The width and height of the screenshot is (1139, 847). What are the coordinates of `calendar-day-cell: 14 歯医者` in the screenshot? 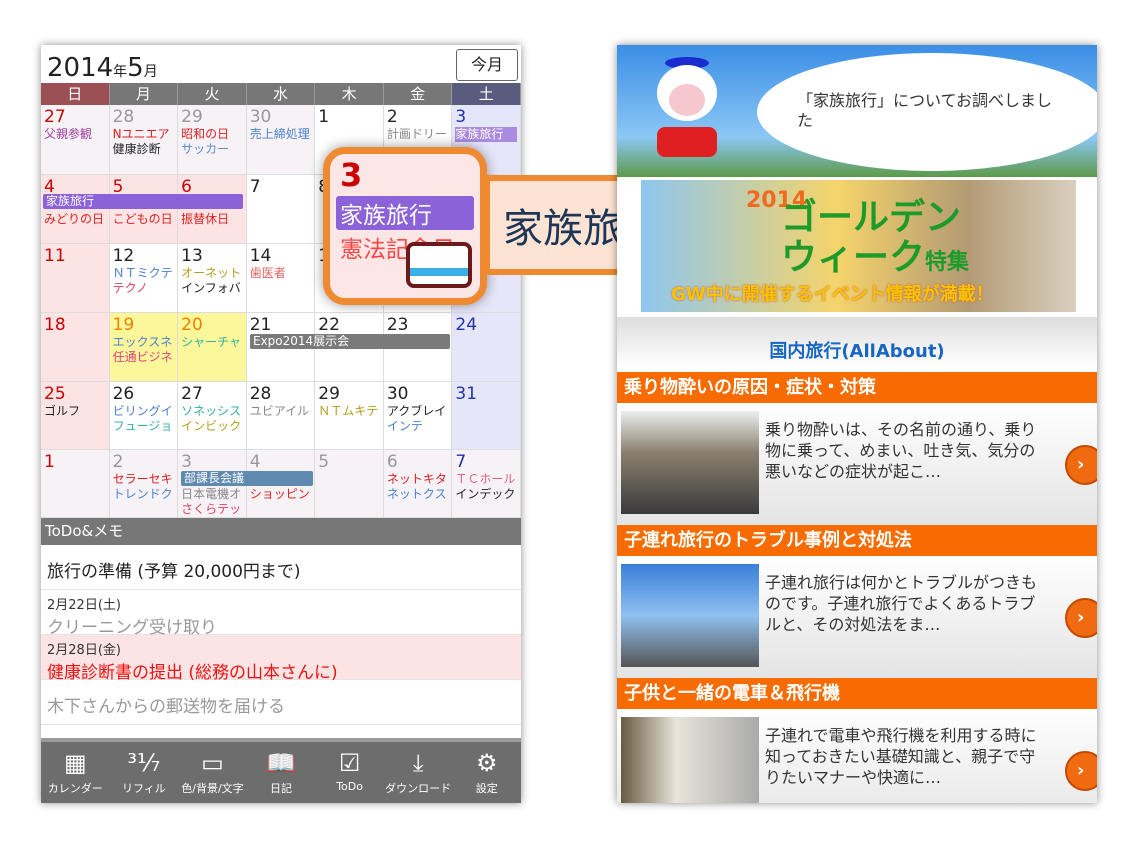 It's located at (281, 278).